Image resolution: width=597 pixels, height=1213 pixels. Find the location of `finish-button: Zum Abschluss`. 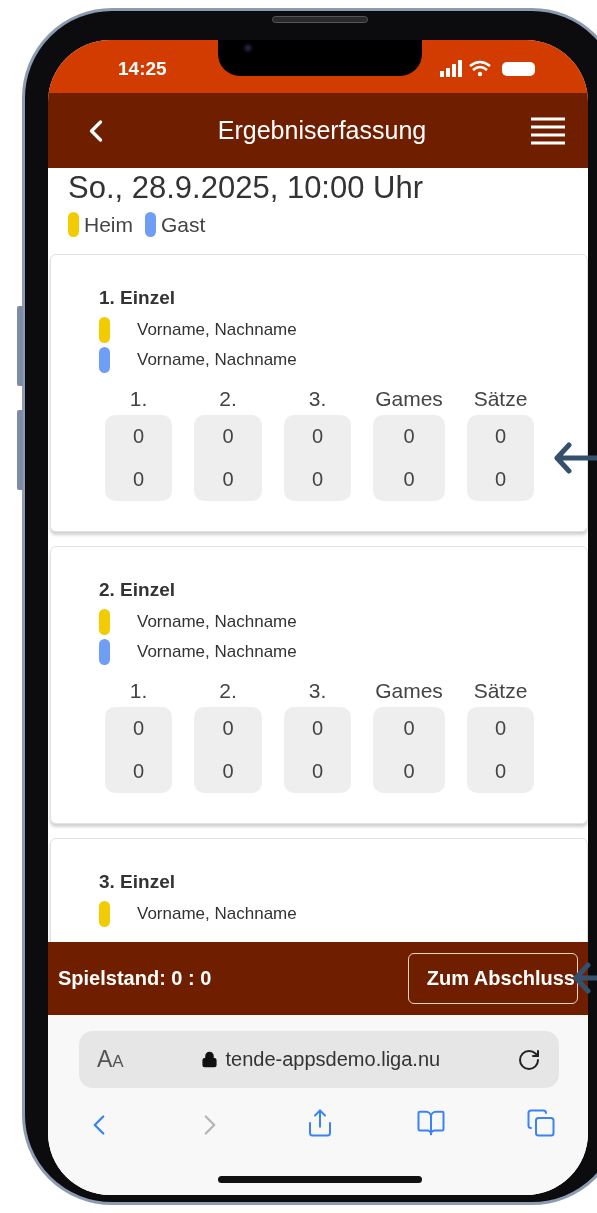

finish-button: Zum Abschluss is located at coordinates (492, 978).